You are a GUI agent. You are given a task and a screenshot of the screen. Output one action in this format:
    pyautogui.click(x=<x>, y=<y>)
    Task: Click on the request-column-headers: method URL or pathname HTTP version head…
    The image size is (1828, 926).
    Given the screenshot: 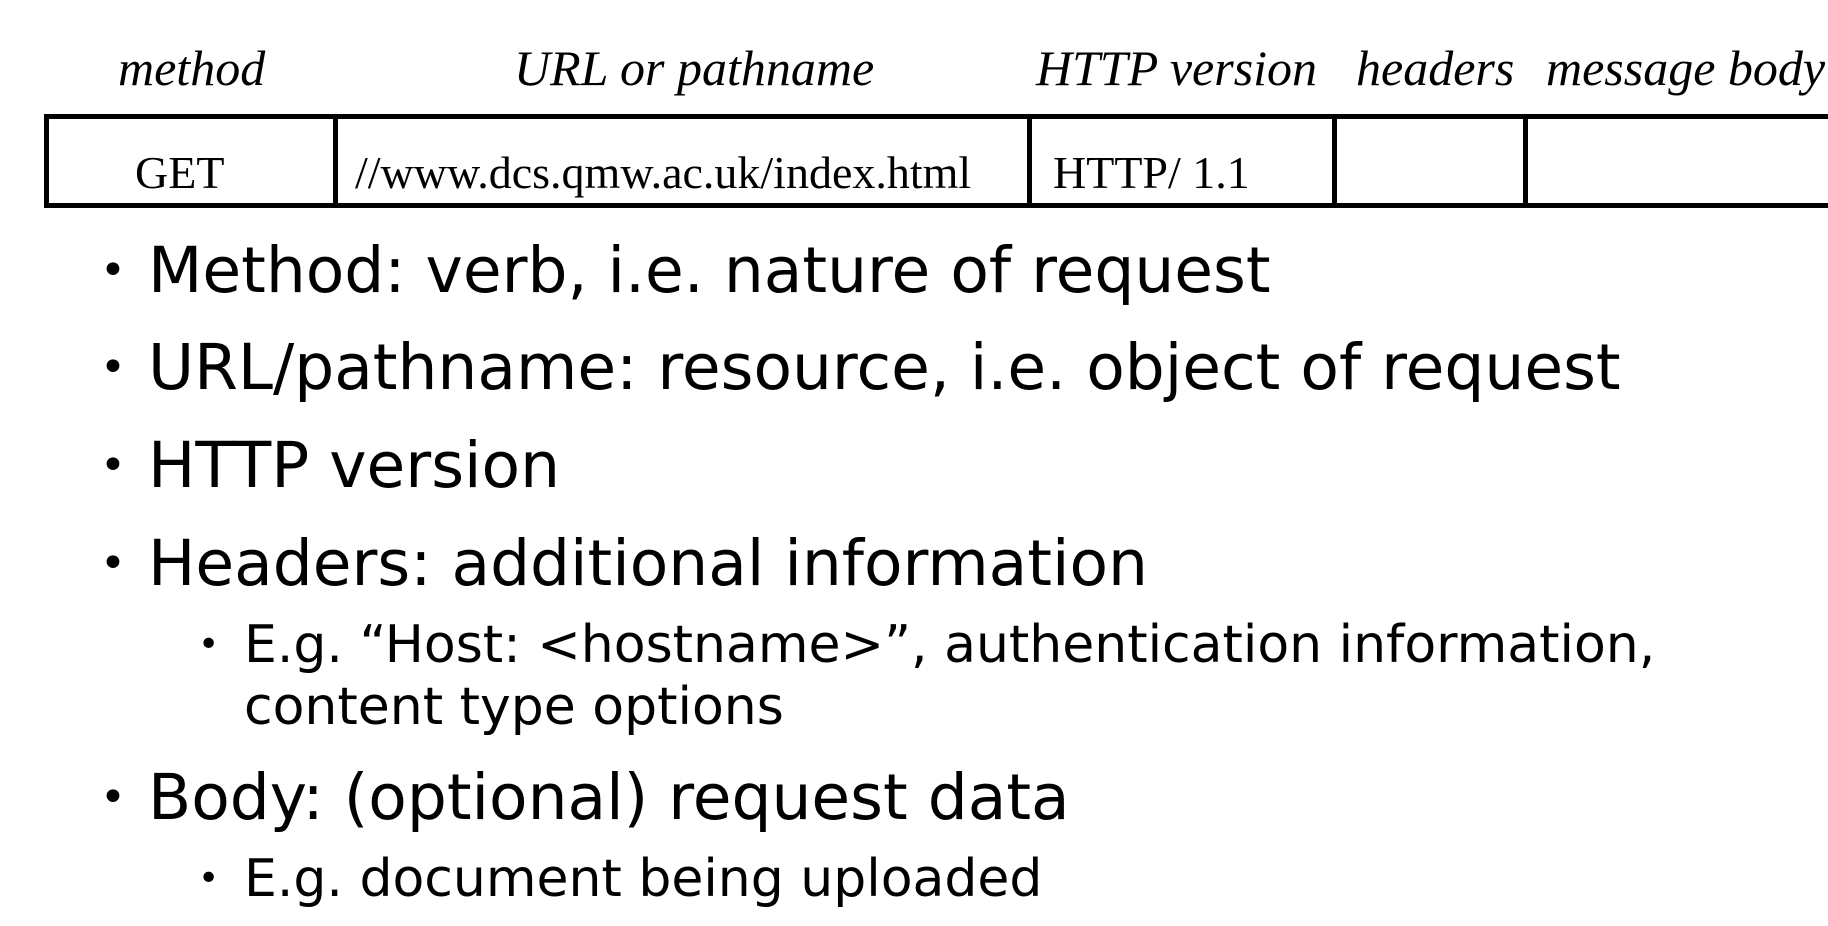 What is the action you would take?
    pyautogui.click(x=914, y=55)
    